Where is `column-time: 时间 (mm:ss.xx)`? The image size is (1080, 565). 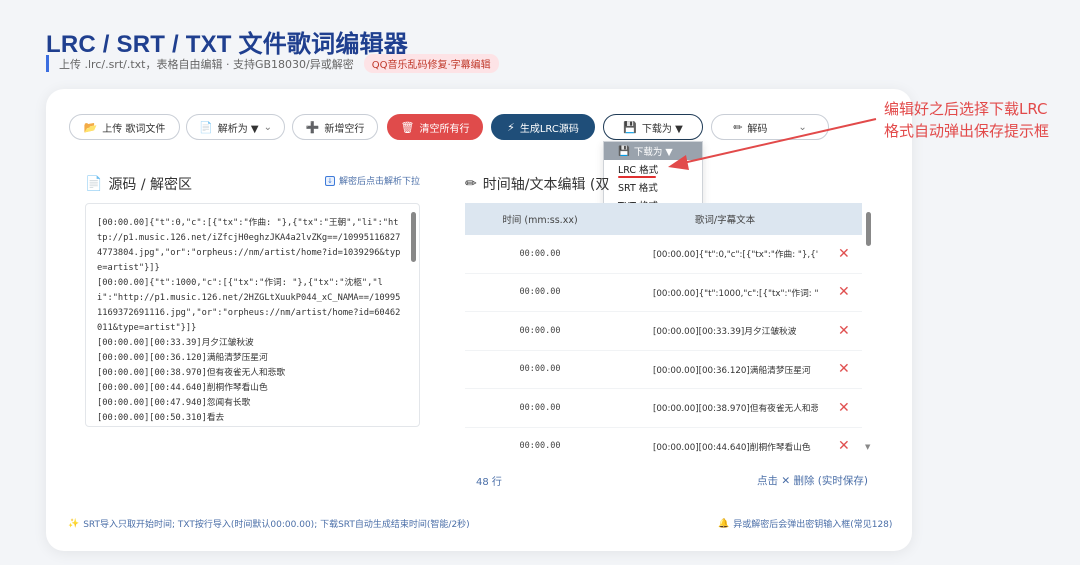
column-time: 时间 (mm:ss.xx) is located at coordinates (540, 220).